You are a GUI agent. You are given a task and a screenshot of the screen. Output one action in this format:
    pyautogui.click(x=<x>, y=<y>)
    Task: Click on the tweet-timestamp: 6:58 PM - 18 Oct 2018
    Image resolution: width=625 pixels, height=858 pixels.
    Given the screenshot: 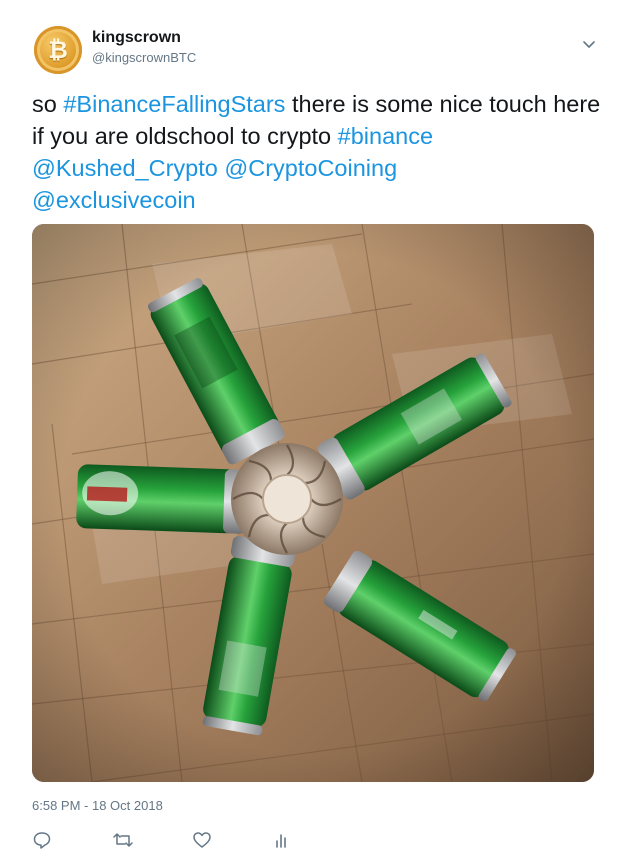 What is the action you would take?
    pyautogui.click(x=97, y=806)
    